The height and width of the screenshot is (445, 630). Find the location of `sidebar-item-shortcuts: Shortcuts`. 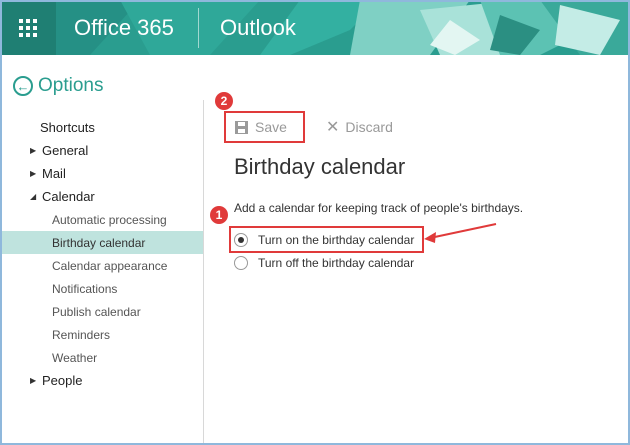

sidebar-item-shortcuts: Shortcuts is located at coordinates (101, 127).